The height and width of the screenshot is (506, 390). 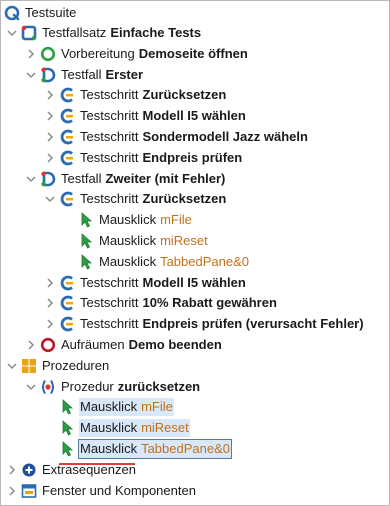 I want to click on tree-row: Testfallsatz Einfache Tests, so click(x=104, y=33).